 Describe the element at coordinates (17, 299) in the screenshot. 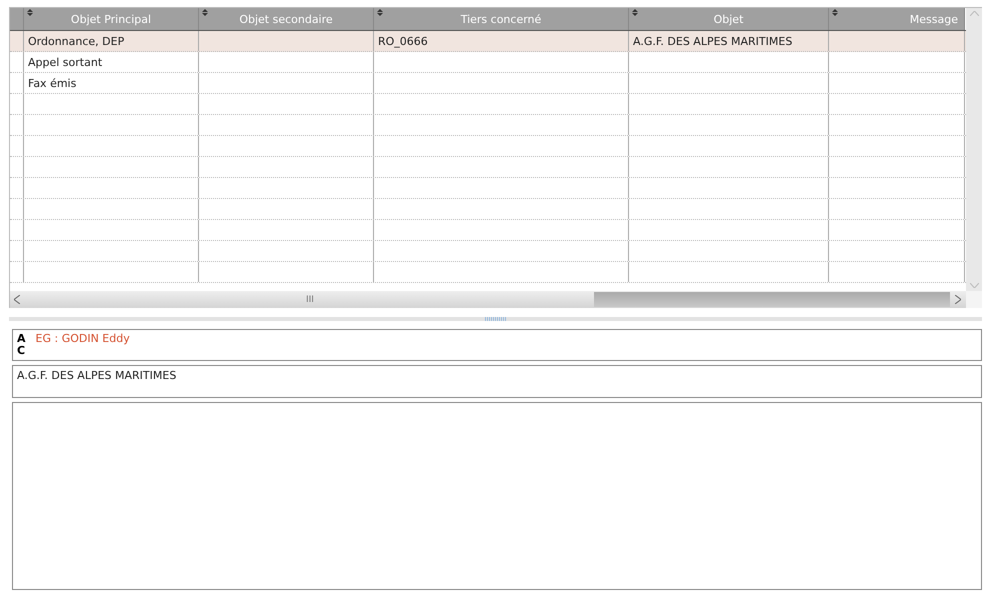

I see `scroll-left-icon` at that location.